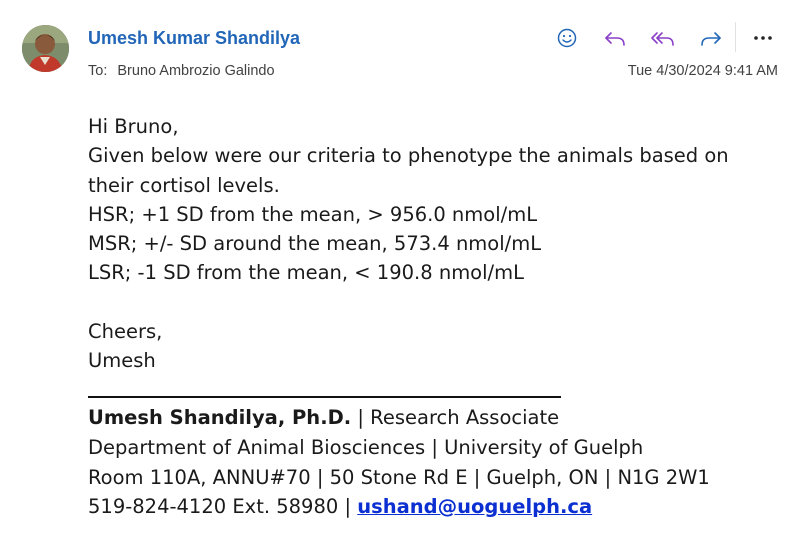 The height and width of the screenshot is (539, 790). What do you see at coordinates (98, 71) in the screenshot?
I see `to-label: To:` at bounding box center [98, 71].